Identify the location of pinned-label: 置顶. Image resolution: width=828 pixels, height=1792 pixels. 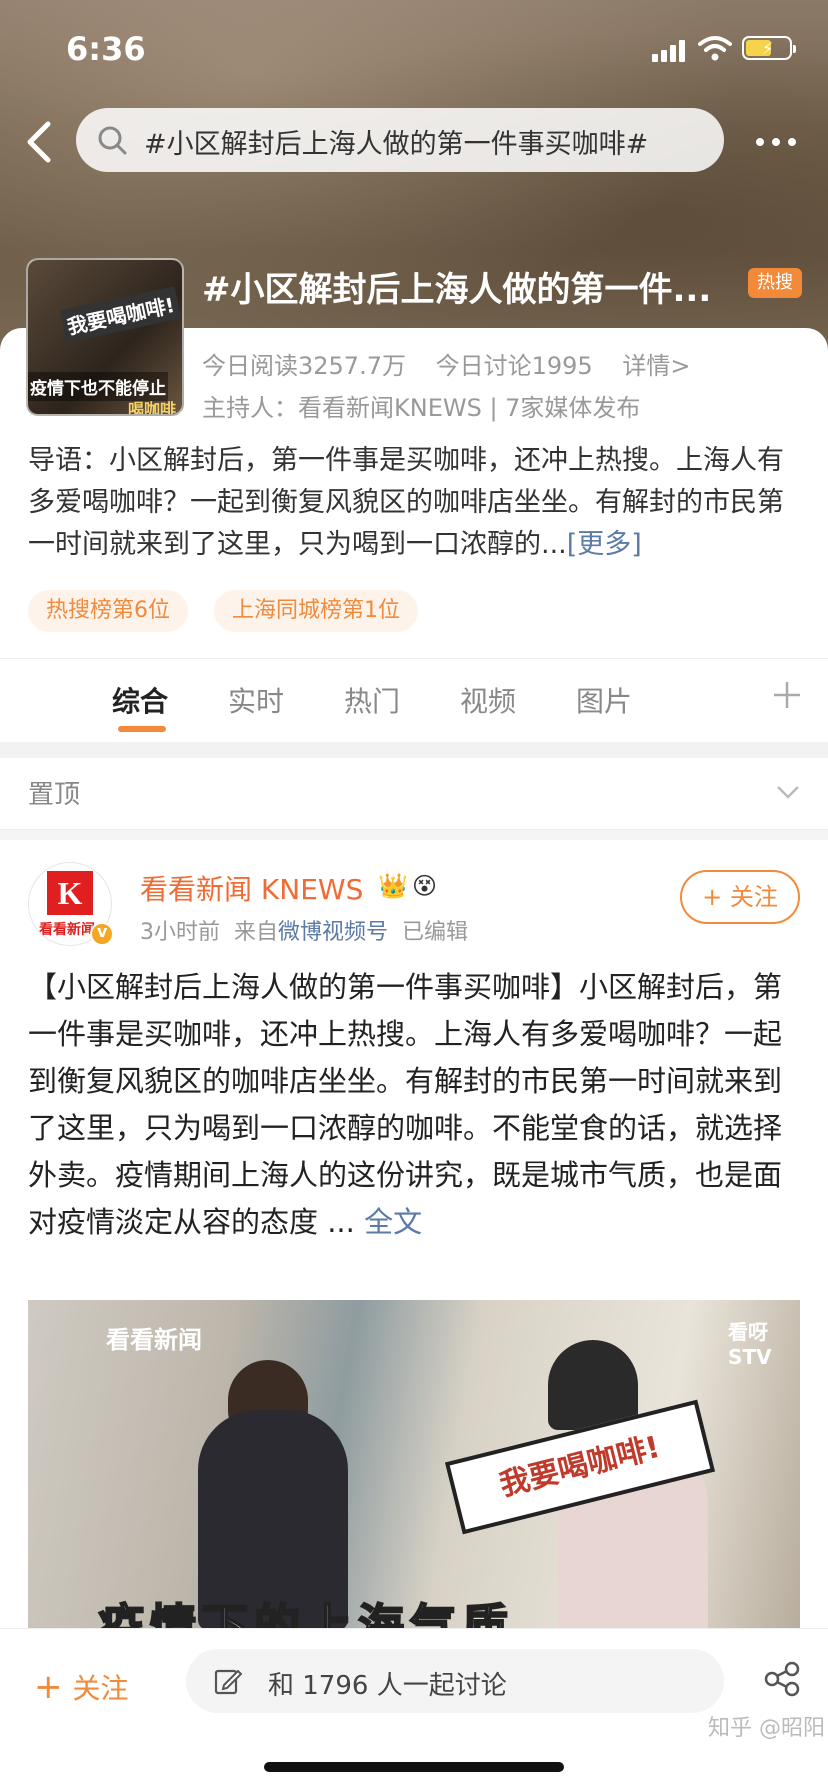
(54, 795).